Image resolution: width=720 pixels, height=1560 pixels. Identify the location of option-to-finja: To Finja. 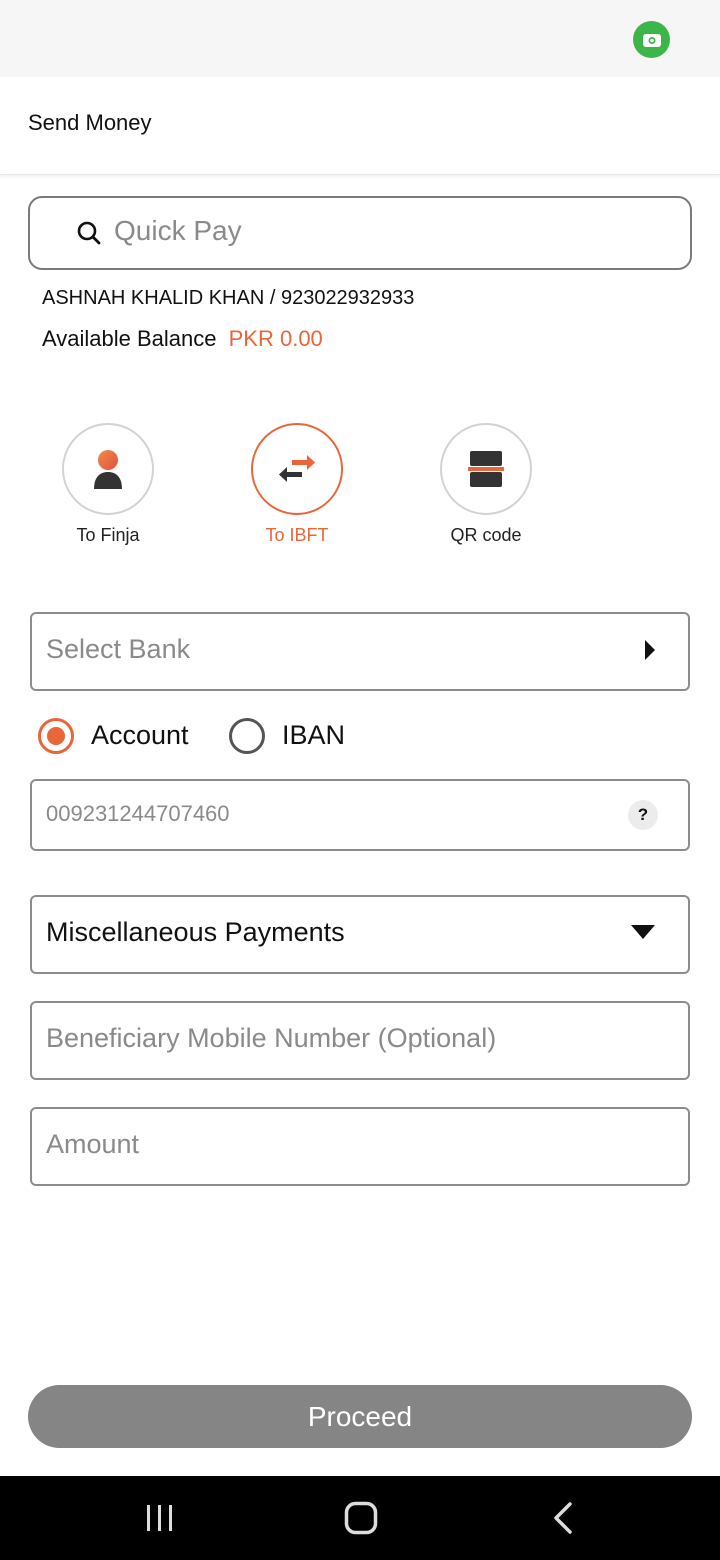
(108, 484).